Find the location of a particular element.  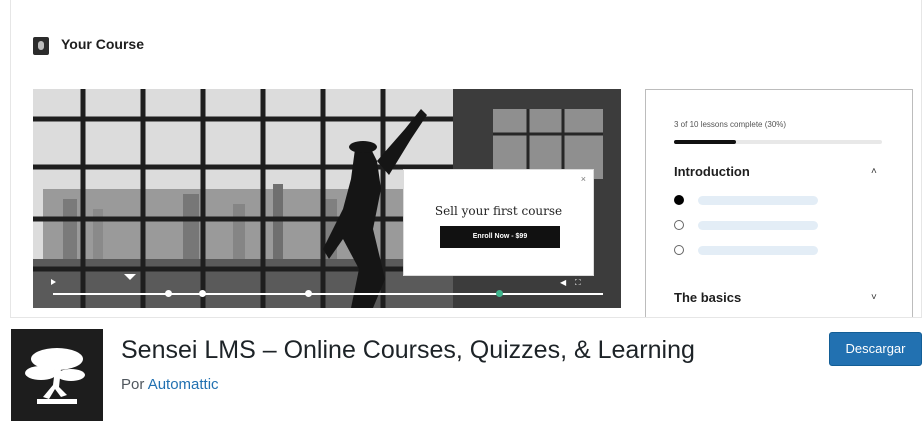

module-title-the-basics: The basics is located at coordinates (707, 297).